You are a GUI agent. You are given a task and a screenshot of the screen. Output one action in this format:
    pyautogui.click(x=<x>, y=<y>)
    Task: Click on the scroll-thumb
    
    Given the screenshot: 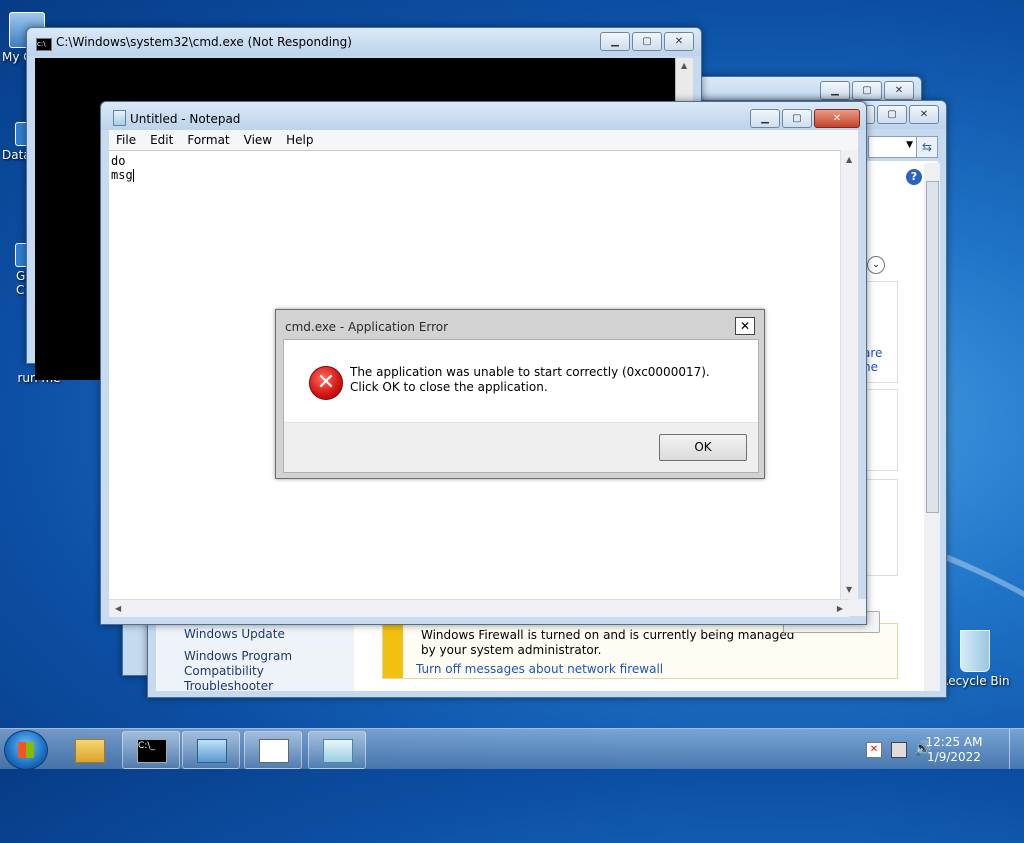 What is the action you would take?
    pyautogui.click(x=932, y=347)
    